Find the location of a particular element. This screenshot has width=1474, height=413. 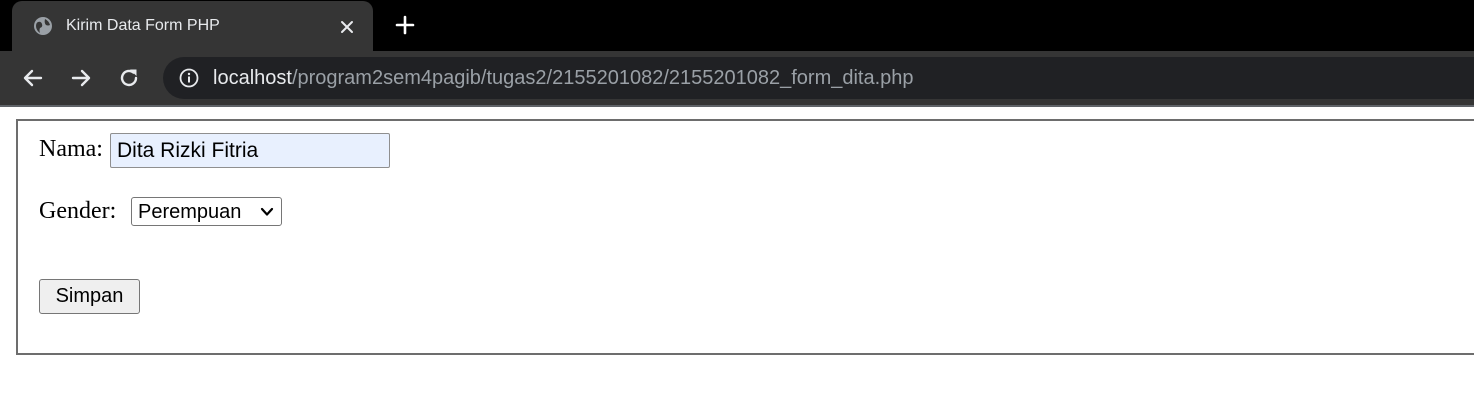

gender-select: Perempuan is located at coordinates (206, 211).